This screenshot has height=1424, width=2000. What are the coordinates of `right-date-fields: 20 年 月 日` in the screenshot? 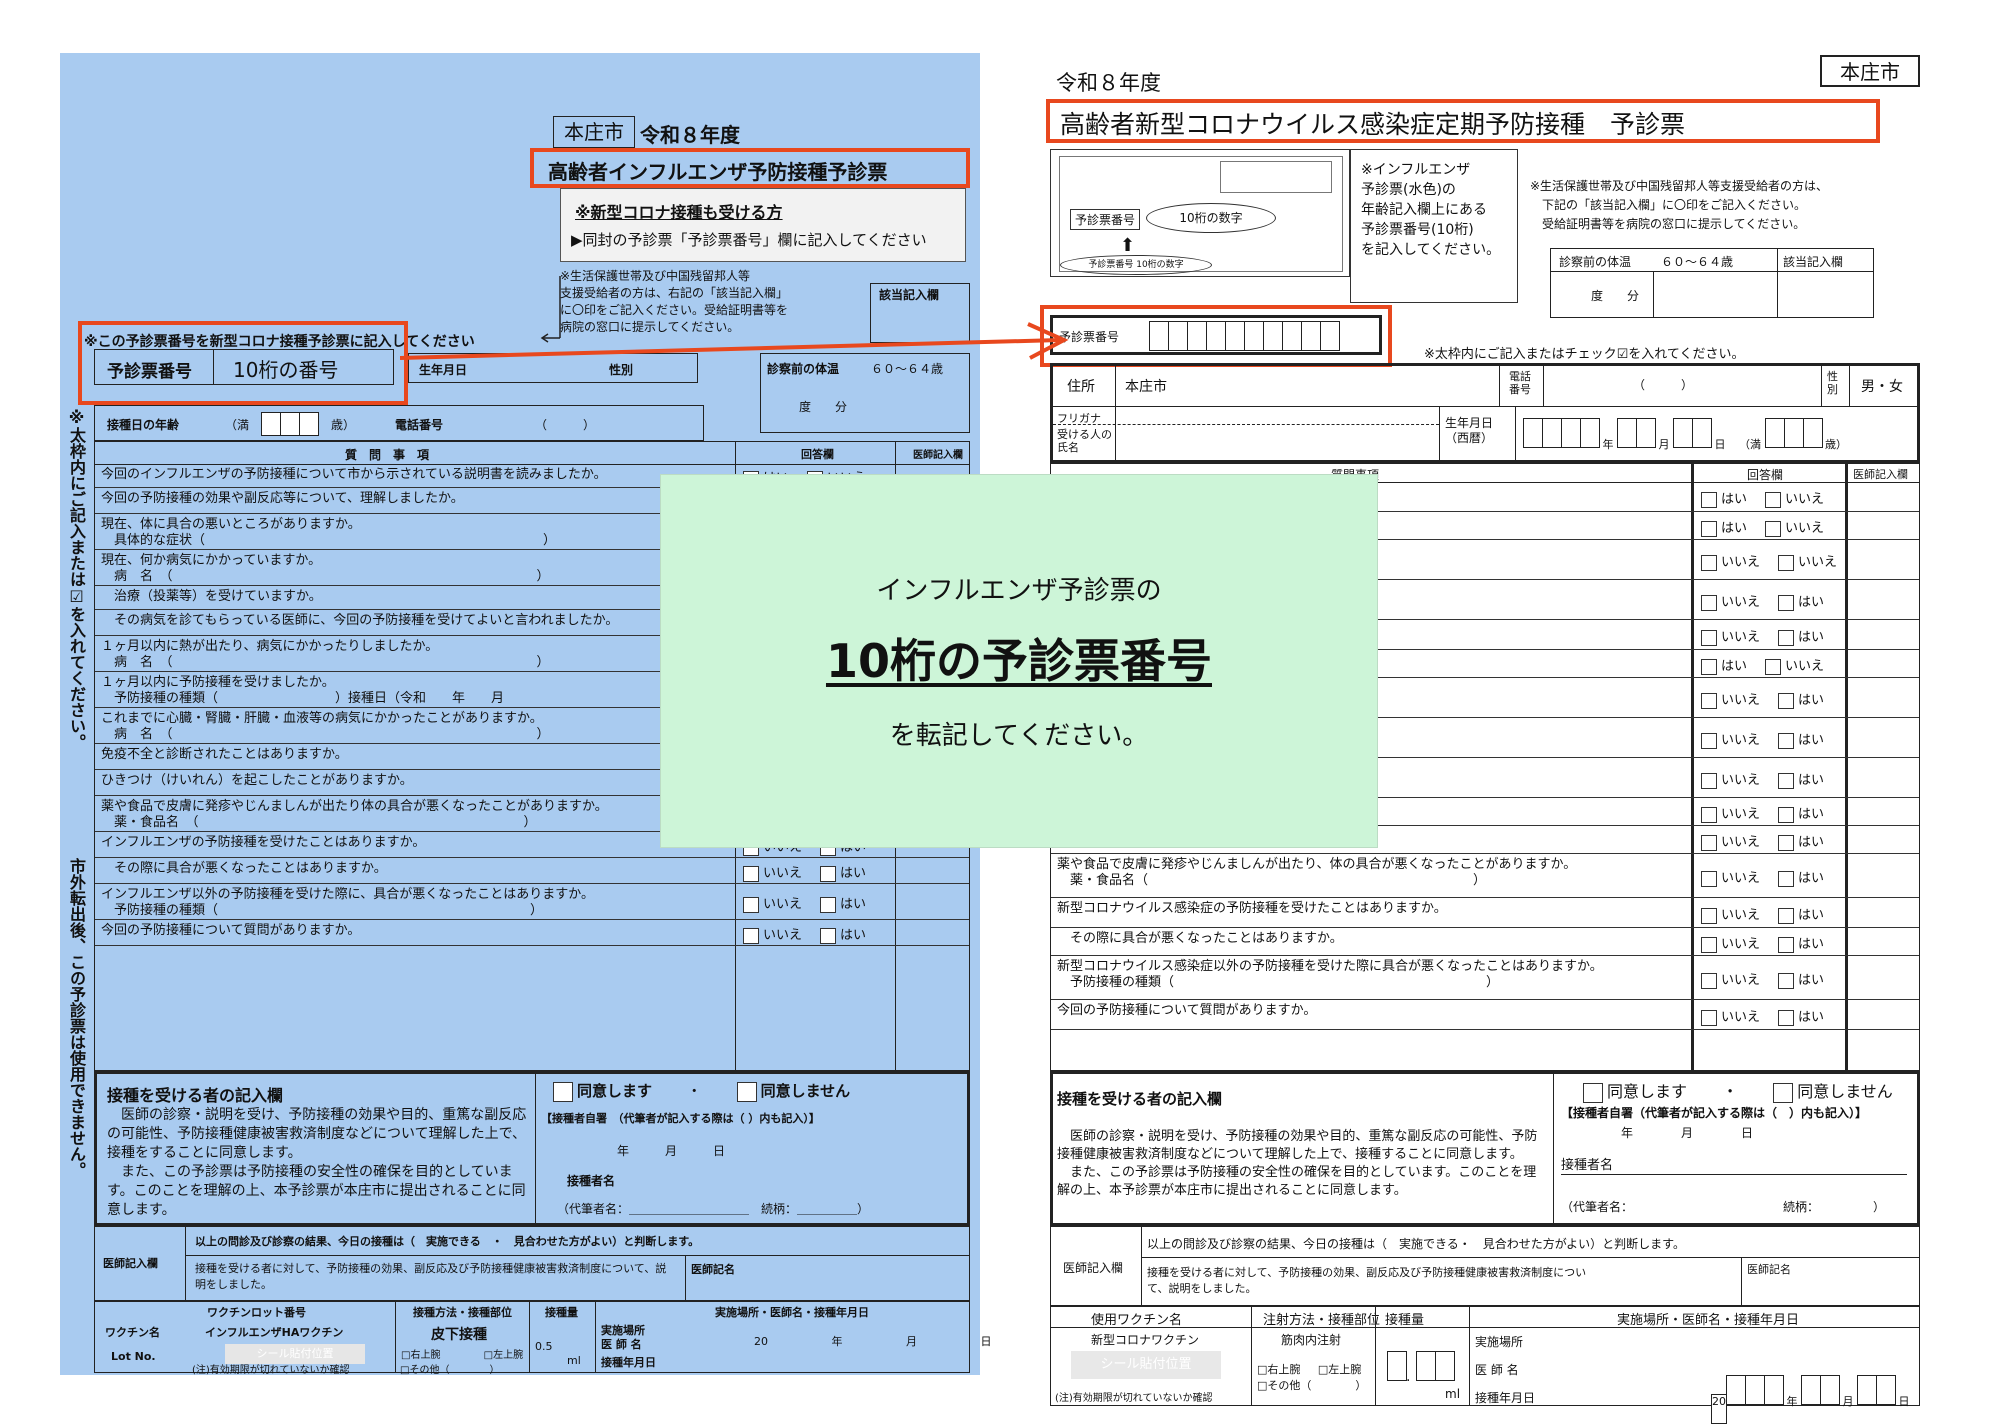 It's located at (1810, 1399).